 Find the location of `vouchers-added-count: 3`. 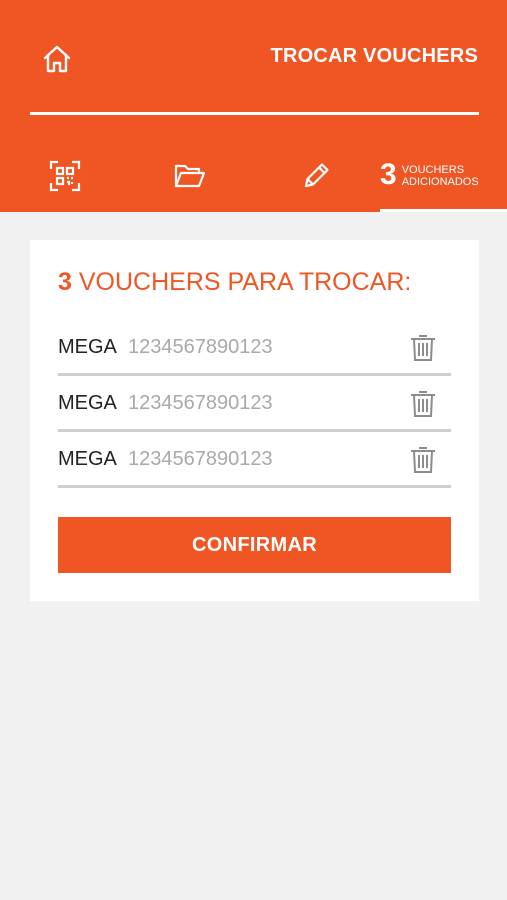

vouchers-added-count: 3 is located at coordinates (388, 174).